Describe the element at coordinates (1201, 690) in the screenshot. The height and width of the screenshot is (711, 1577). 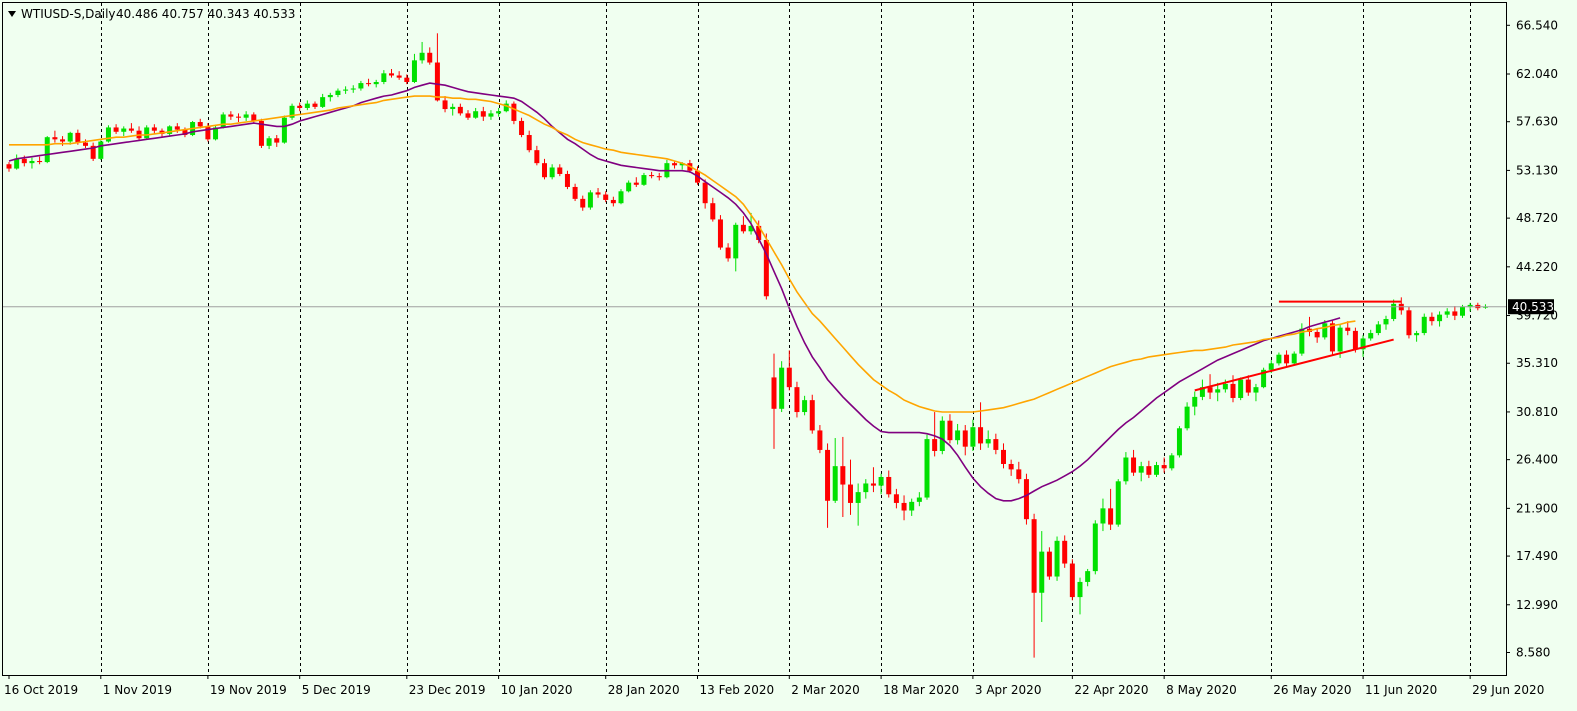
I see `time-tick-label: 8 May 2020` at that location.